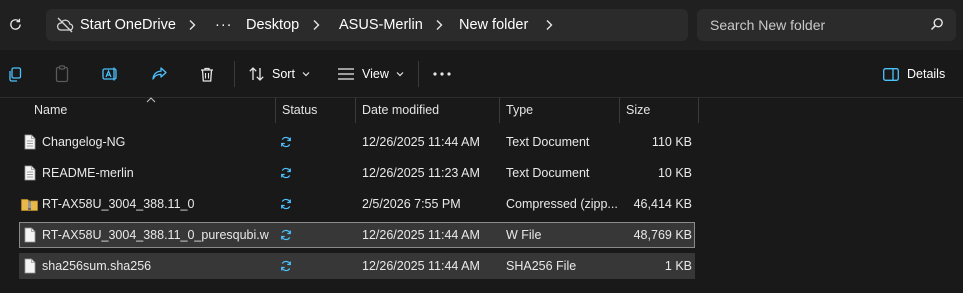  Describe the element at coordinates (256, 74) in the screenshot. I see `sort-icon` at that location.